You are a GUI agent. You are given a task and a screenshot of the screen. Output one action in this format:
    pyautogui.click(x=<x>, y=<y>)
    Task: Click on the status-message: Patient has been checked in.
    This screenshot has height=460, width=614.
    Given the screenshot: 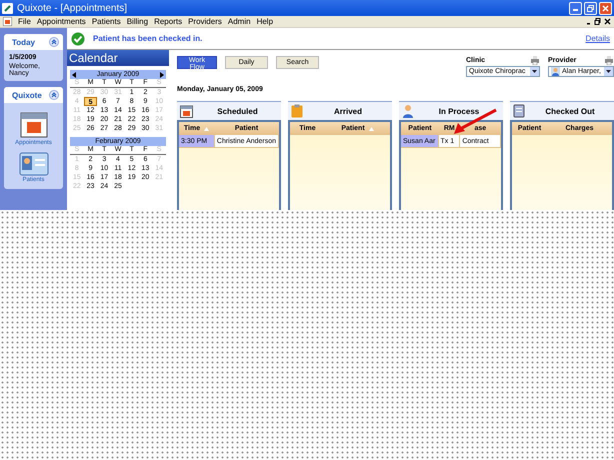 What is the action you would take?
    pyautogui.click(x=147, y=38)
    